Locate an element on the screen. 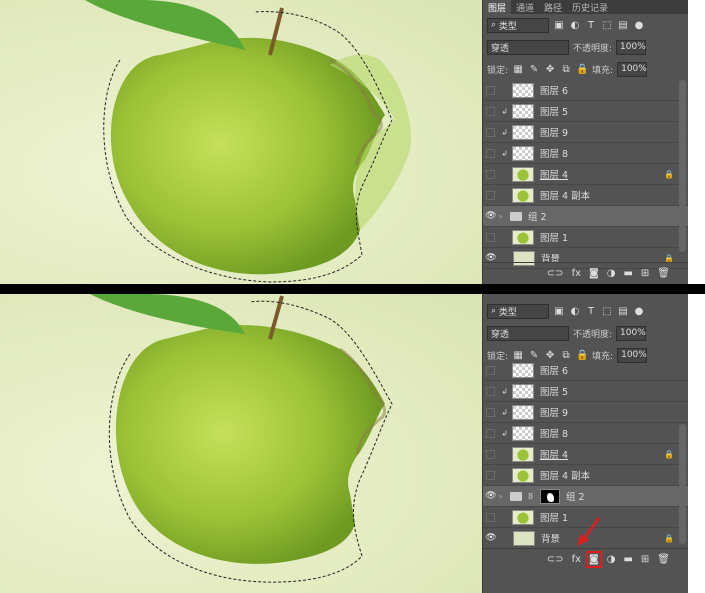 This screenshot has height=593, width=705. adjustment-icon: ◑ is located at coordinates (611, 559).